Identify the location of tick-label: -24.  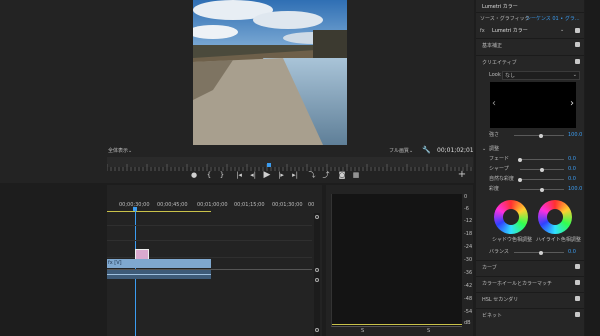
(468, 247).